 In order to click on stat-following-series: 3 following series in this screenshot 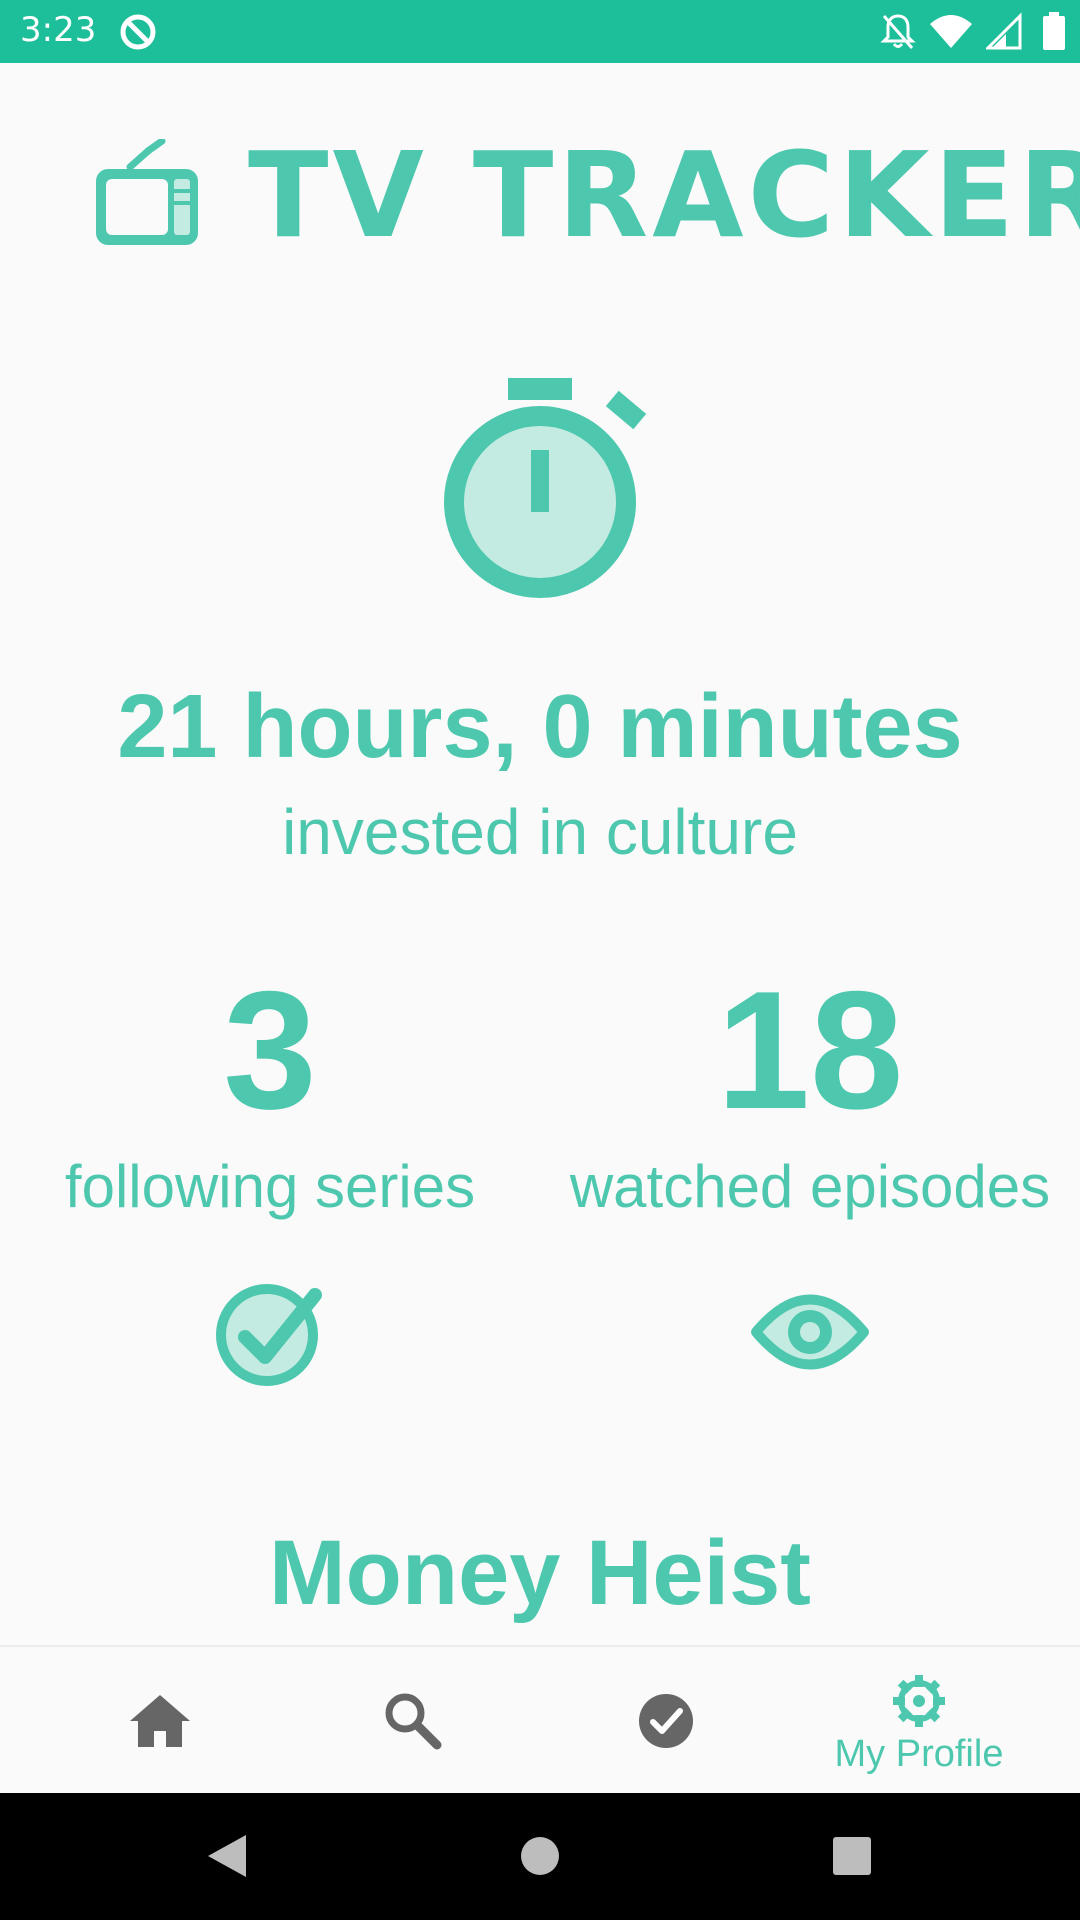, I will do `click(270, 1176)`.